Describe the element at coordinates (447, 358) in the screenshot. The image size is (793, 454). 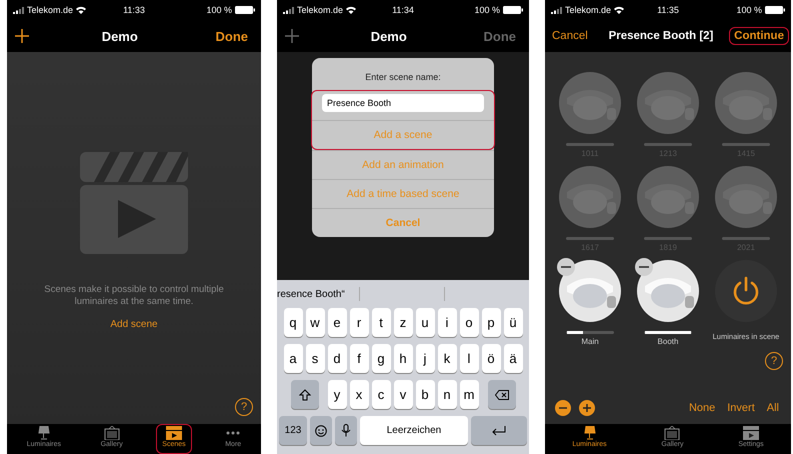
I see `keyboard-key: k` at that location.